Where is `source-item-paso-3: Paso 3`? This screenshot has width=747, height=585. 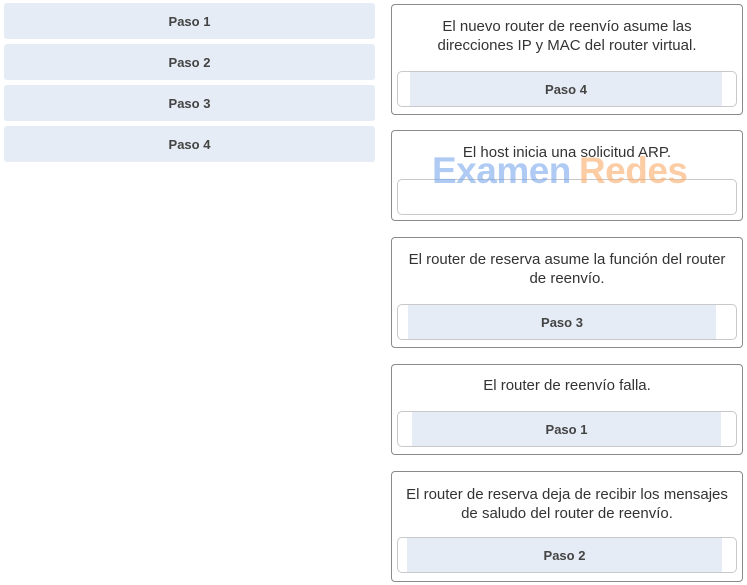 source-item-paso-3: Paso 3 is located at coordinates (189, 103).